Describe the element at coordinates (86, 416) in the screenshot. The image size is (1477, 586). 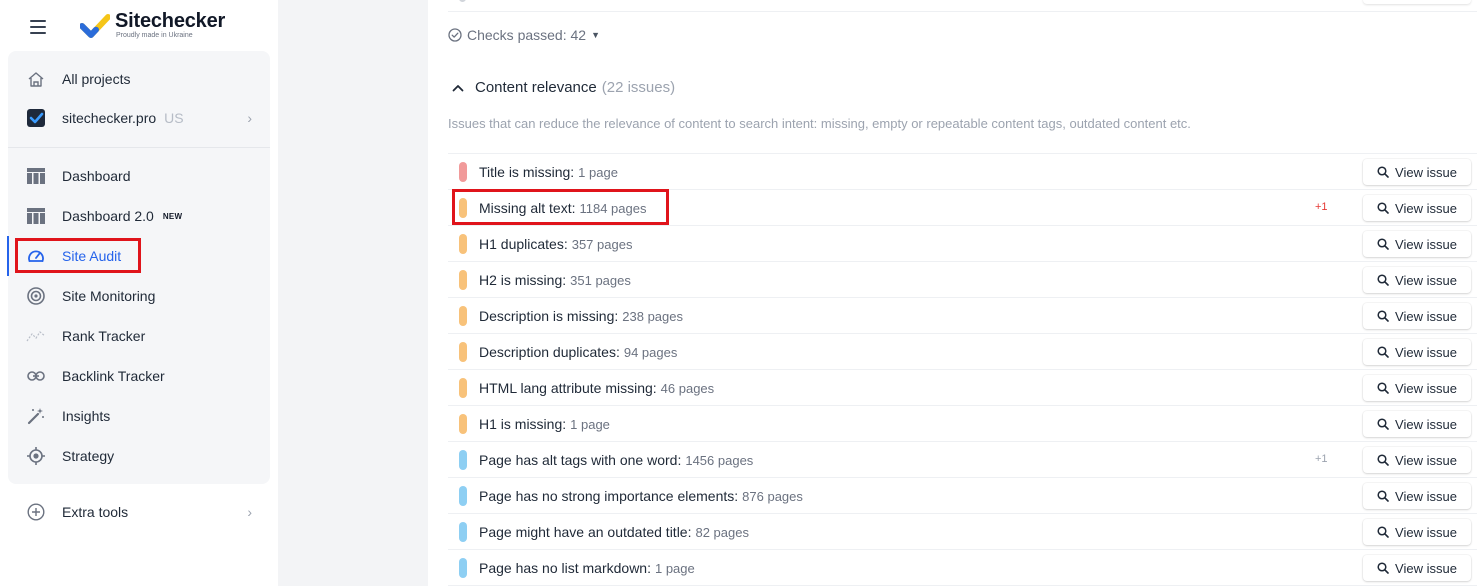
I see `sidebar-item-label: Insights` at that location.